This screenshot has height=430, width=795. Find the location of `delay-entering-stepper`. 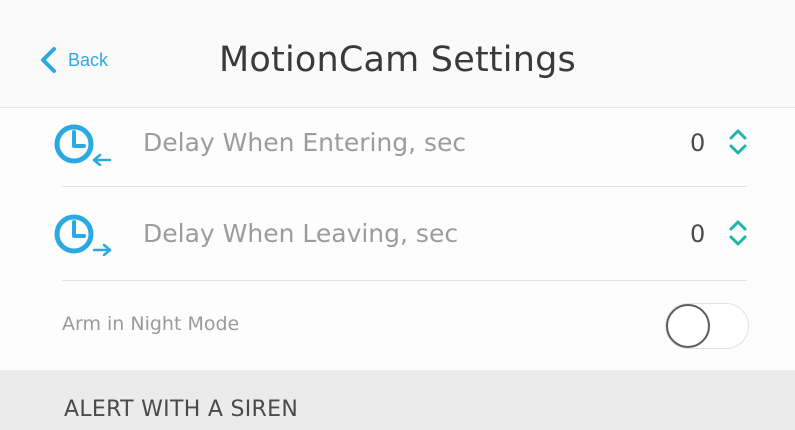

delay-entering-stepper is located at coordinates (738, 142).